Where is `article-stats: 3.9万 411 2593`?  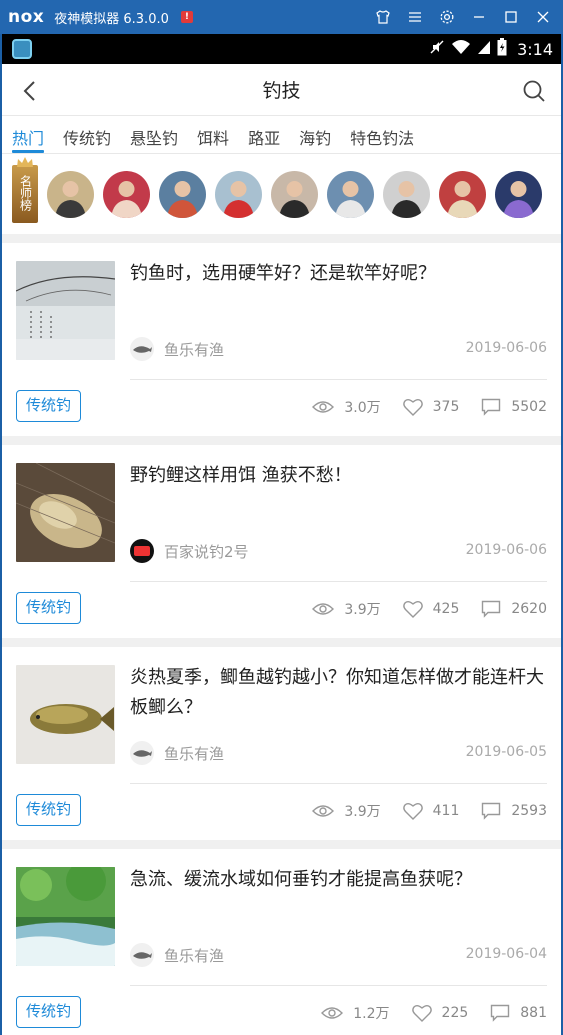 article-stats: 3.9万 411 2593 is located at coordinates (418, 811).